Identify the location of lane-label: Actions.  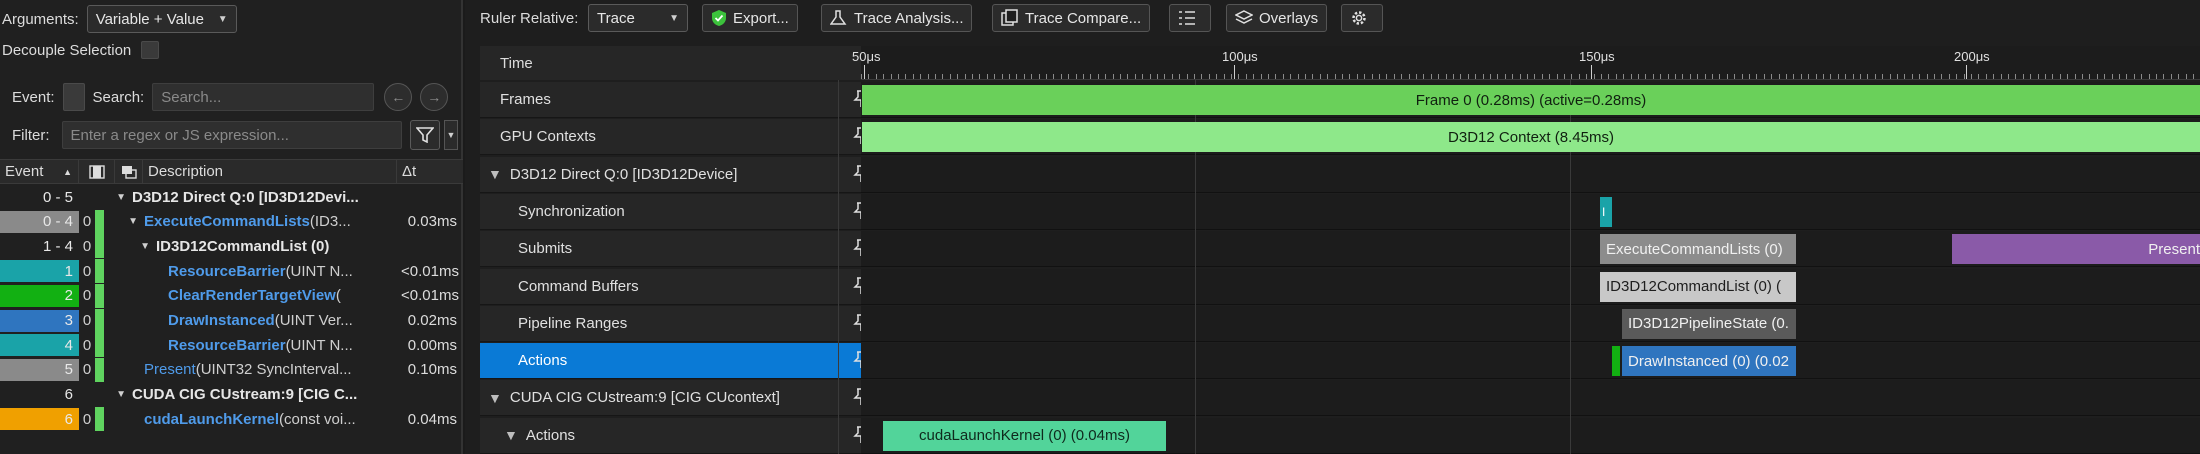
(677, 361).